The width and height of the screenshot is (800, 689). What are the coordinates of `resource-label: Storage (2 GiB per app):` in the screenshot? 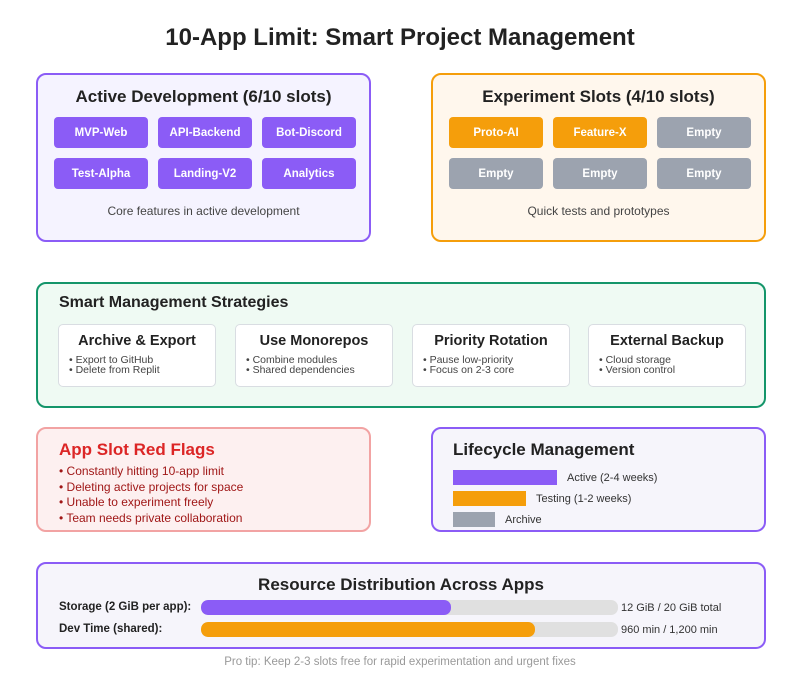 It's located at (125, 607).